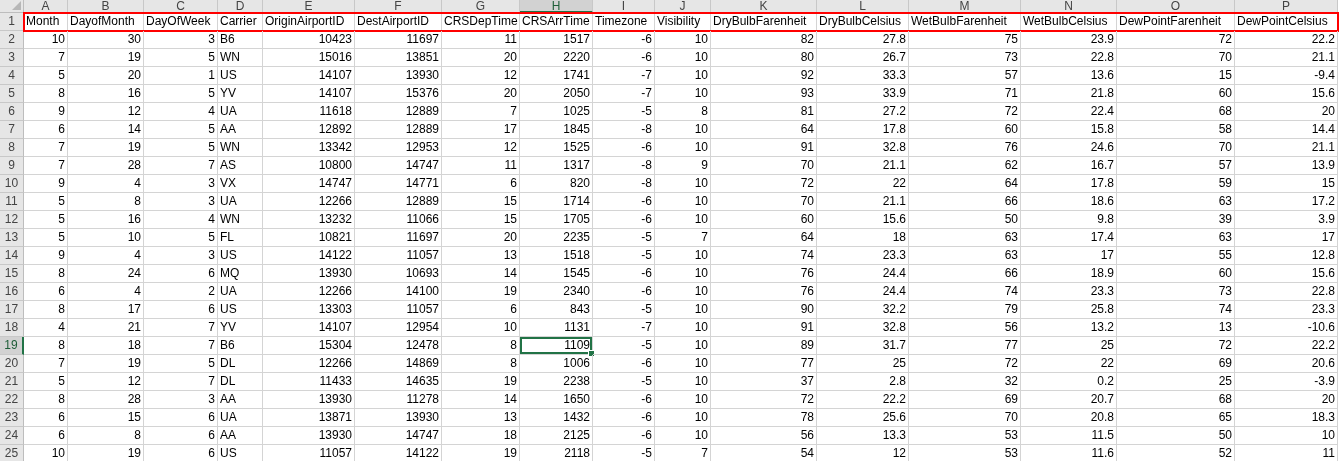  What do you see at coordinates (12, 274) in the screenshot?
I see `row-header: 15` at bounding box center [12, 274].